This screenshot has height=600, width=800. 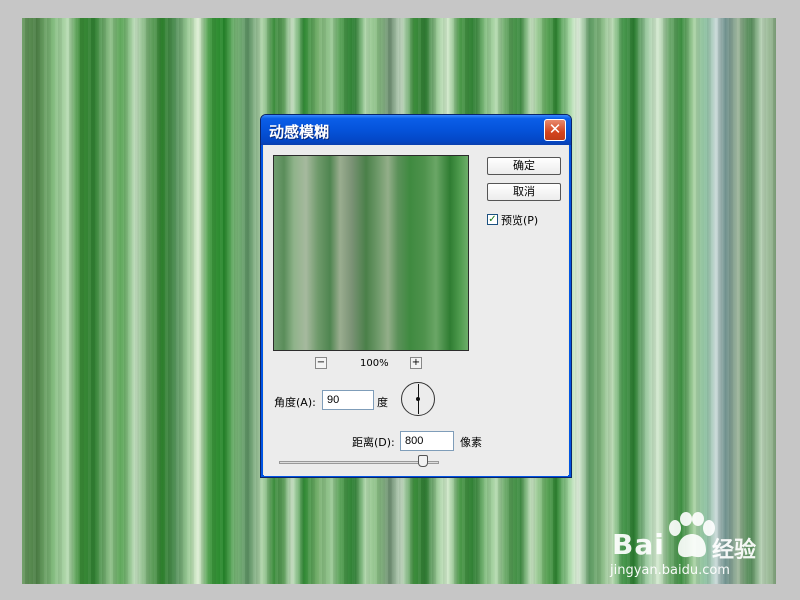 What do you see at coordinates (524, 192) in the screenshot?
I see `cancel-button: 取消` at bounding box center [524, 192].